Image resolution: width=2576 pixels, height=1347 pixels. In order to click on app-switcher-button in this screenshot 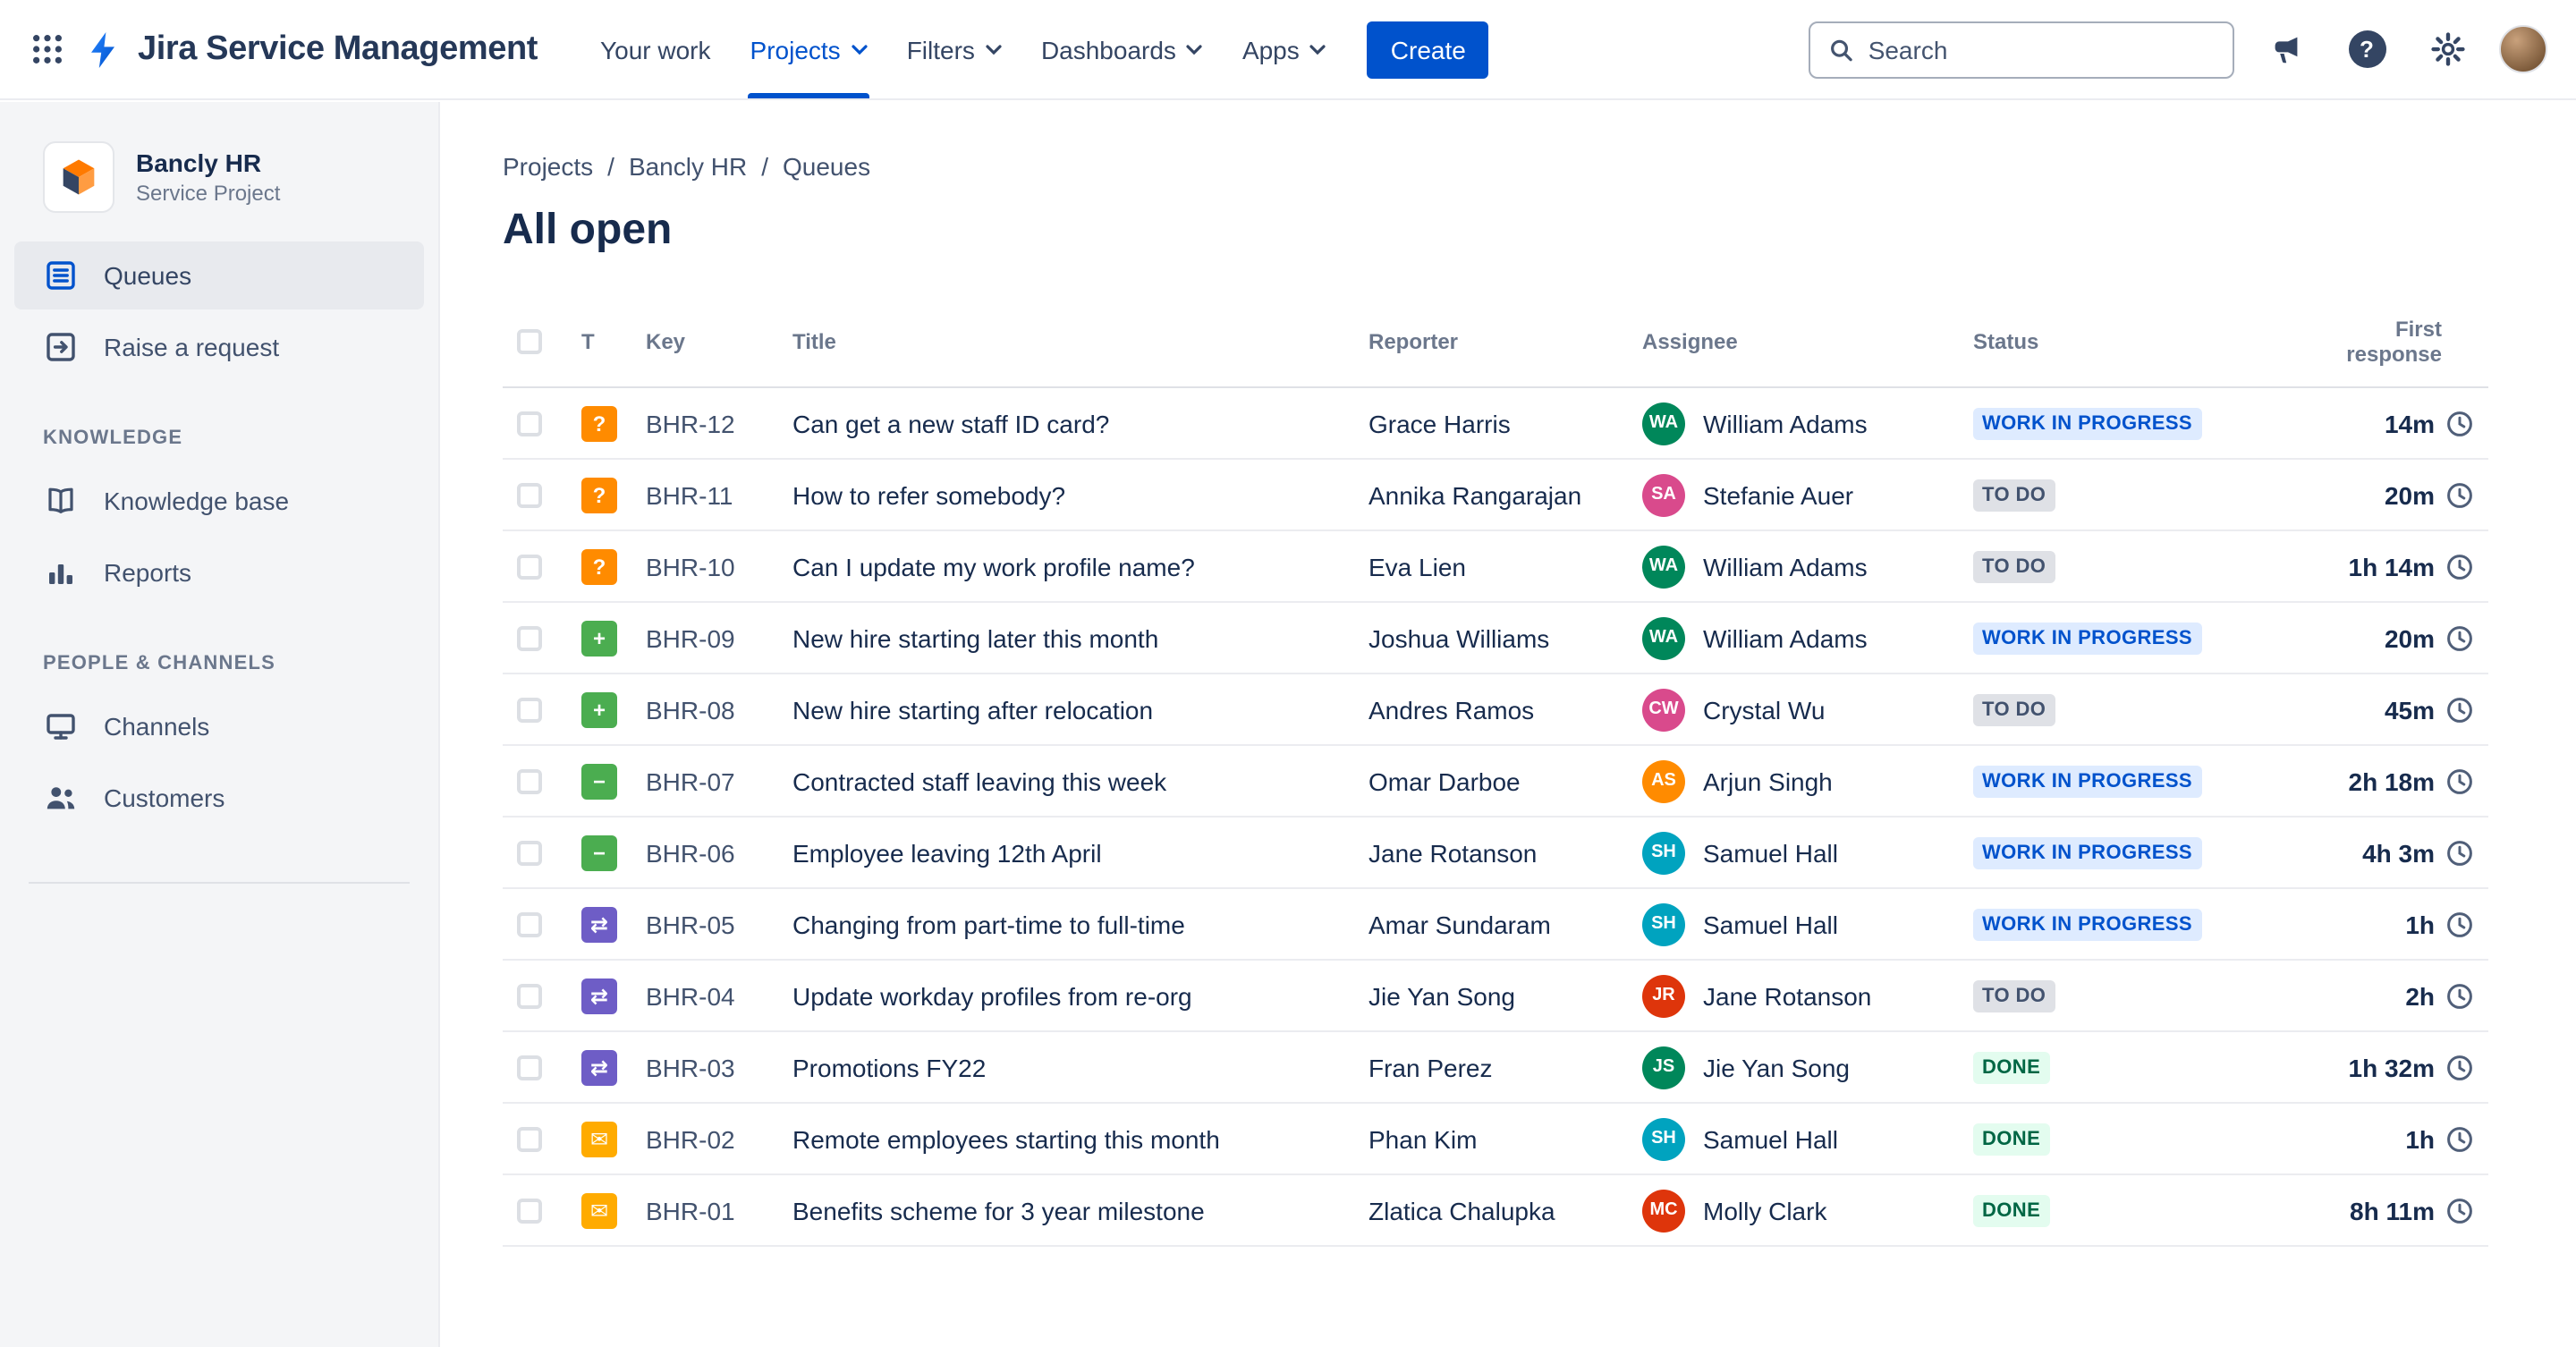, I will do `click(46, 49)`.